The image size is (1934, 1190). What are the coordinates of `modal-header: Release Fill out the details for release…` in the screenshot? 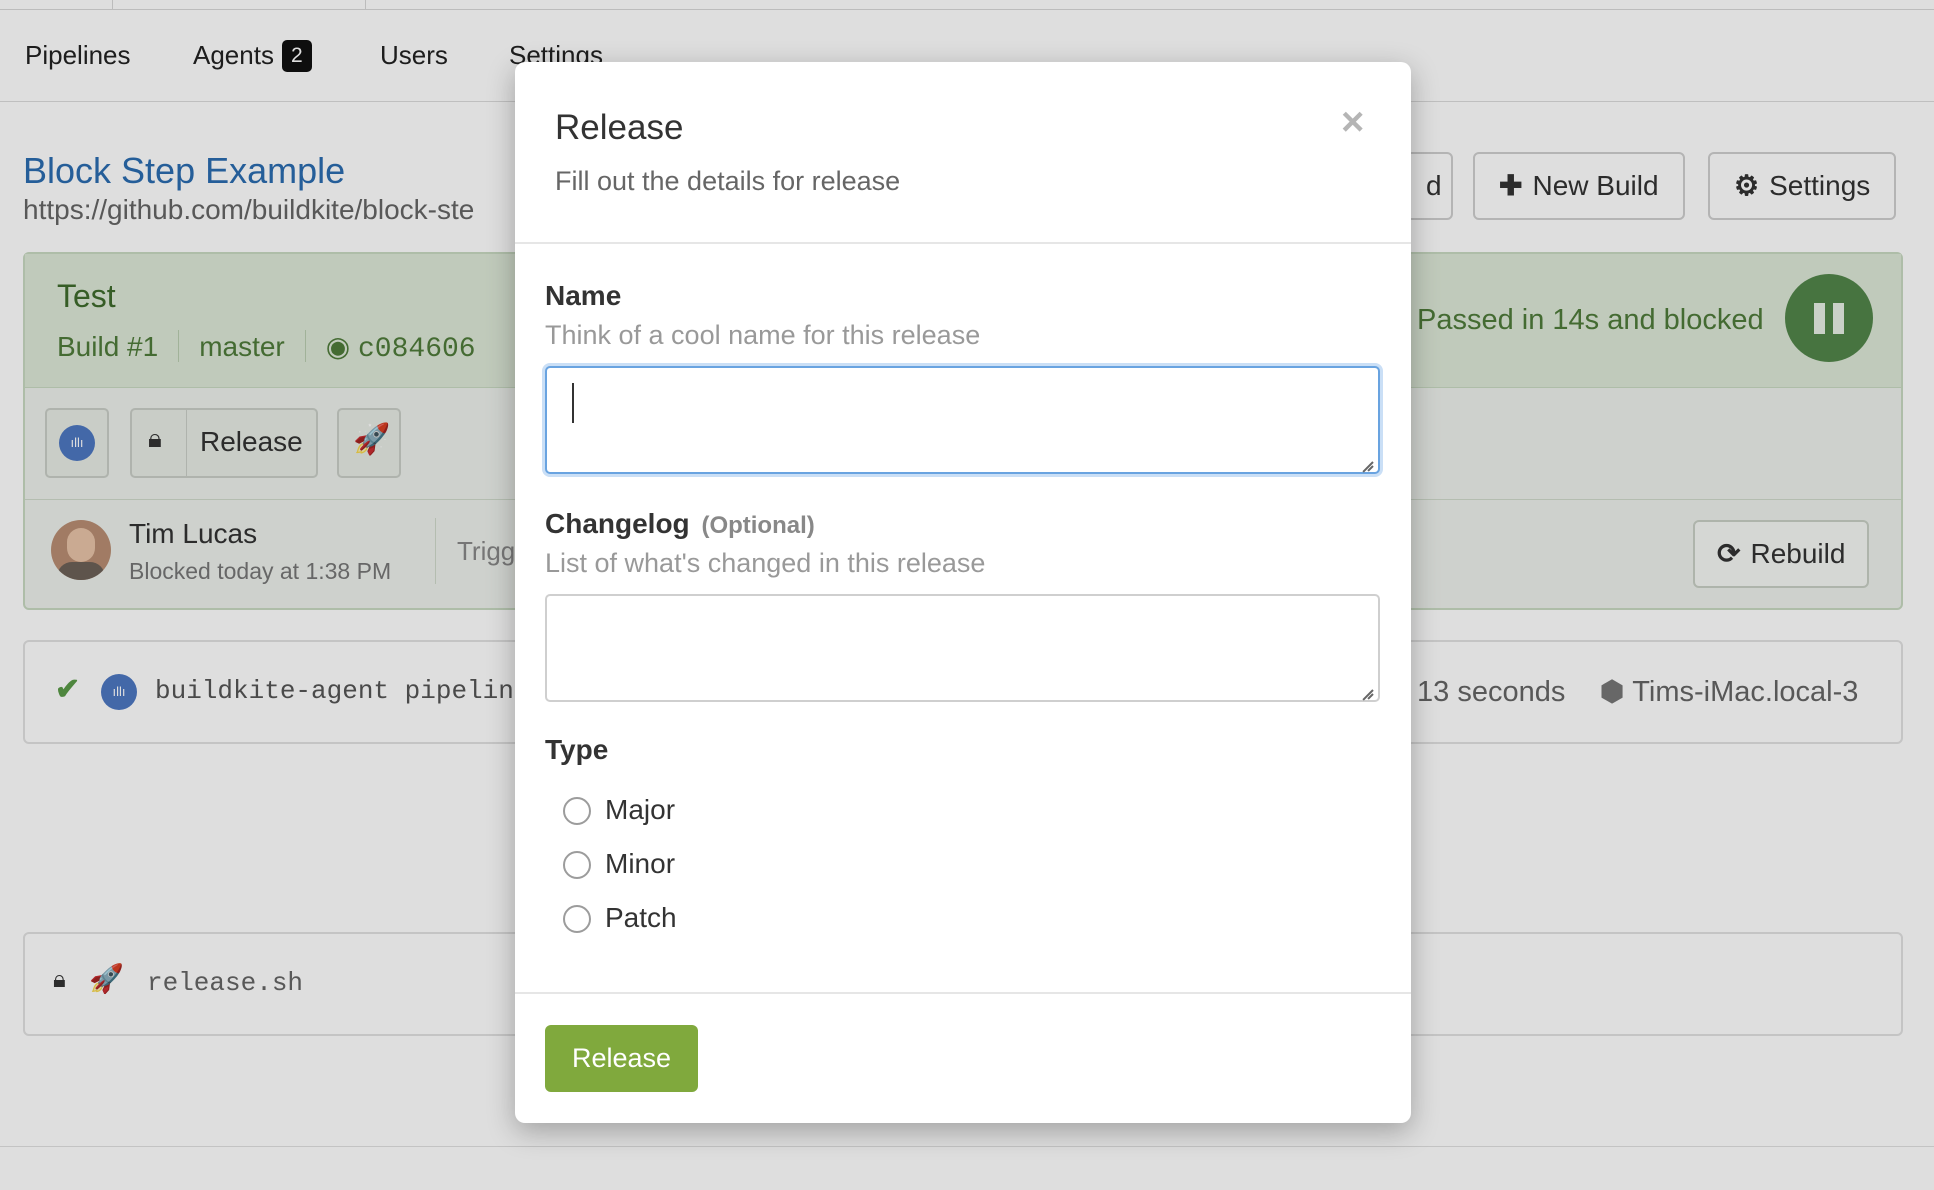 It's located at (963, 153).